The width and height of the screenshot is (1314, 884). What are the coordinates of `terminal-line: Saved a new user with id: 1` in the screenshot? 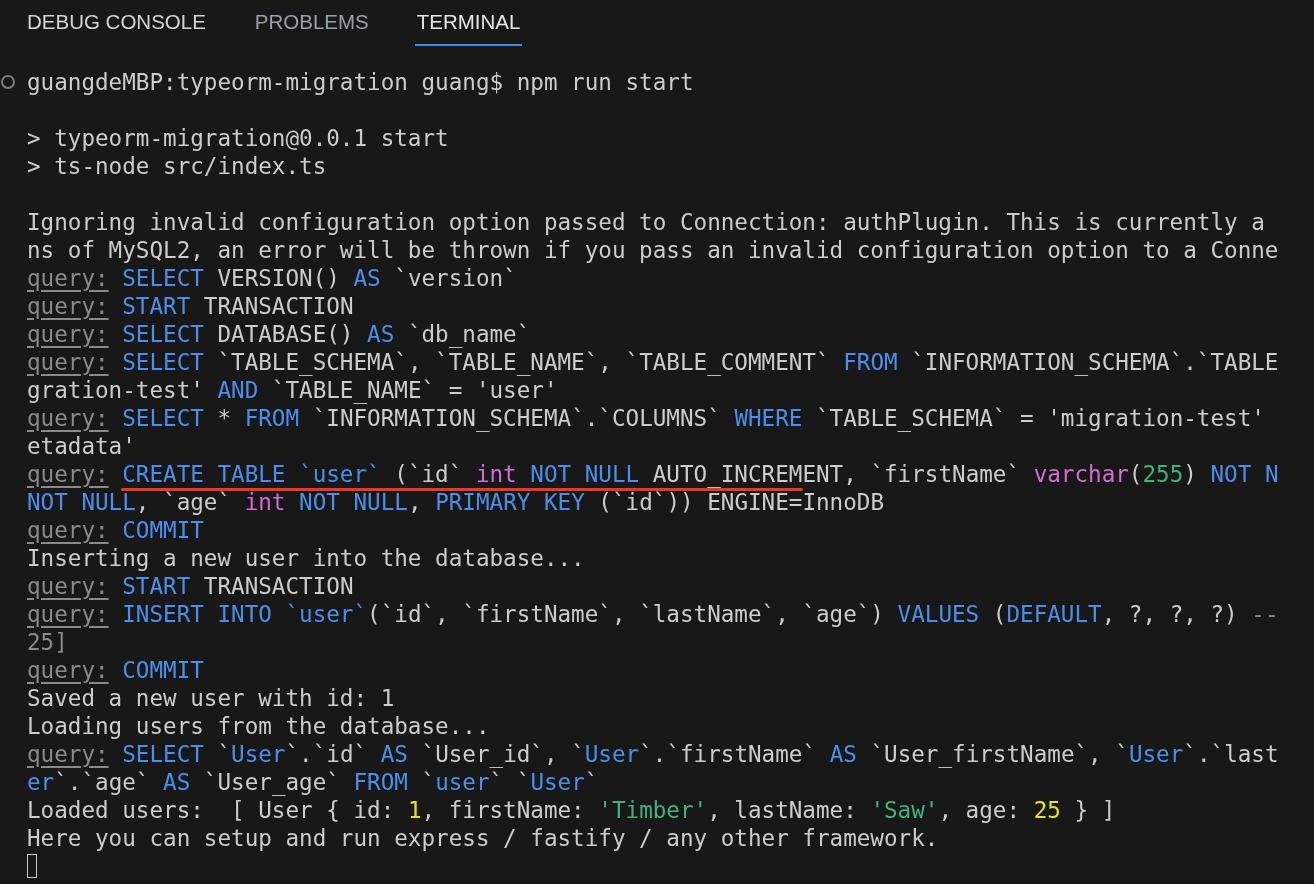 It's located at (211, 698).